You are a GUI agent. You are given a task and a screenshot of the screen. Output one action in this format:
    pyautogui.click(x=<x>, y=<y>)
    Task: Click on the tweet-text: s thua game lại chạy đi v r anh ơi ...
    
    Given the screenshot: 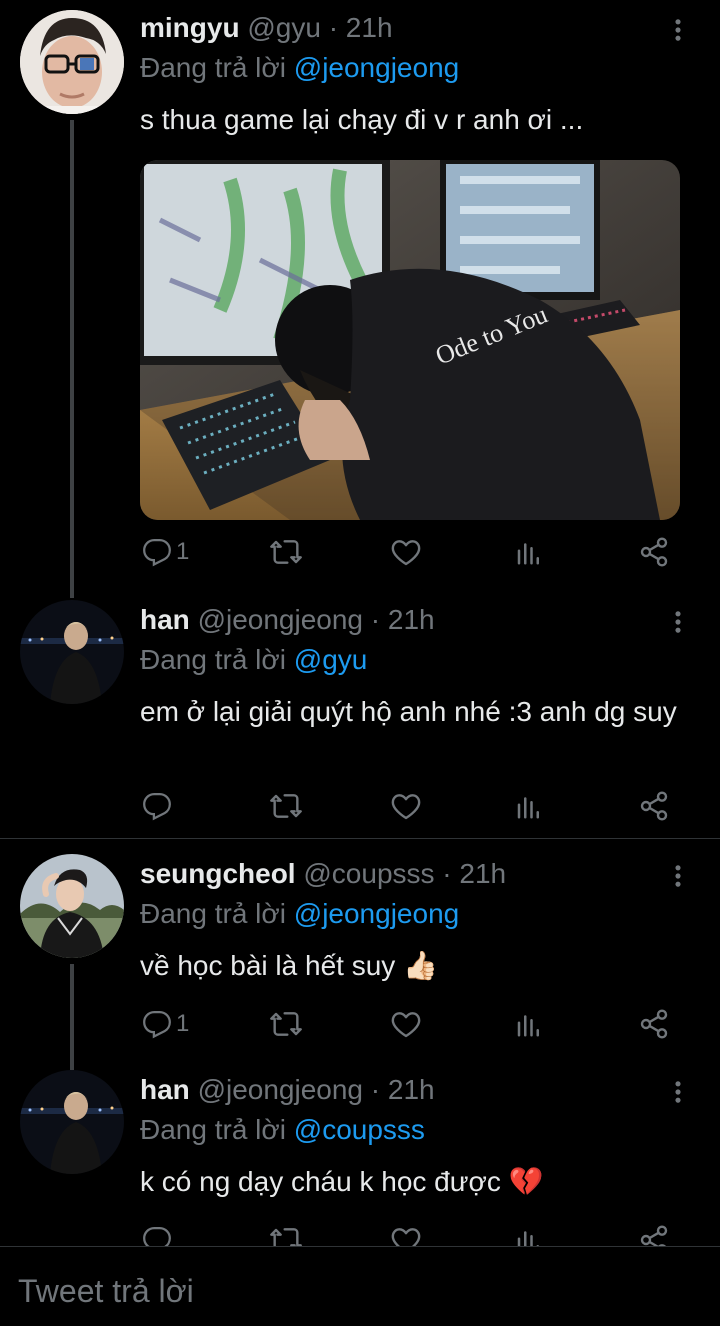 What is the action you would take?
    pyautogui.click(x=362, y=119)
    